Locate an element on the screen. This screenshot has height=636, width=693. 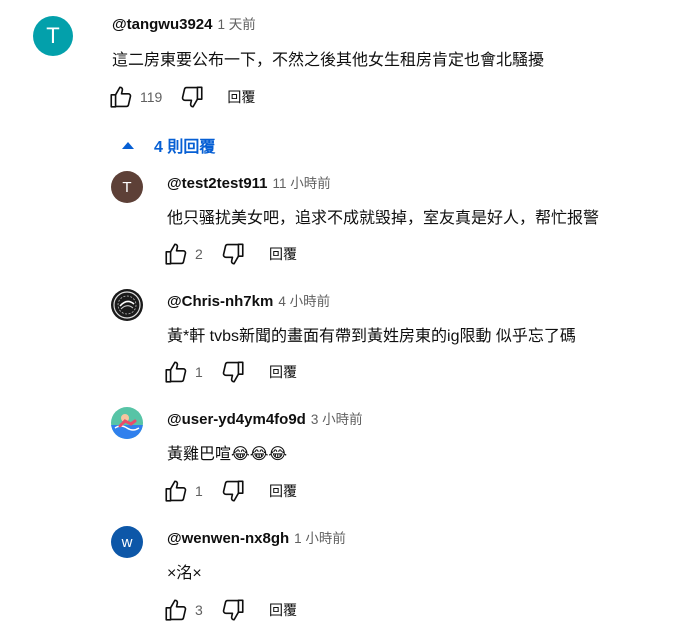
comment-header: @Chris-nh7km 4 小時前 is located at coordinates (248, 300).